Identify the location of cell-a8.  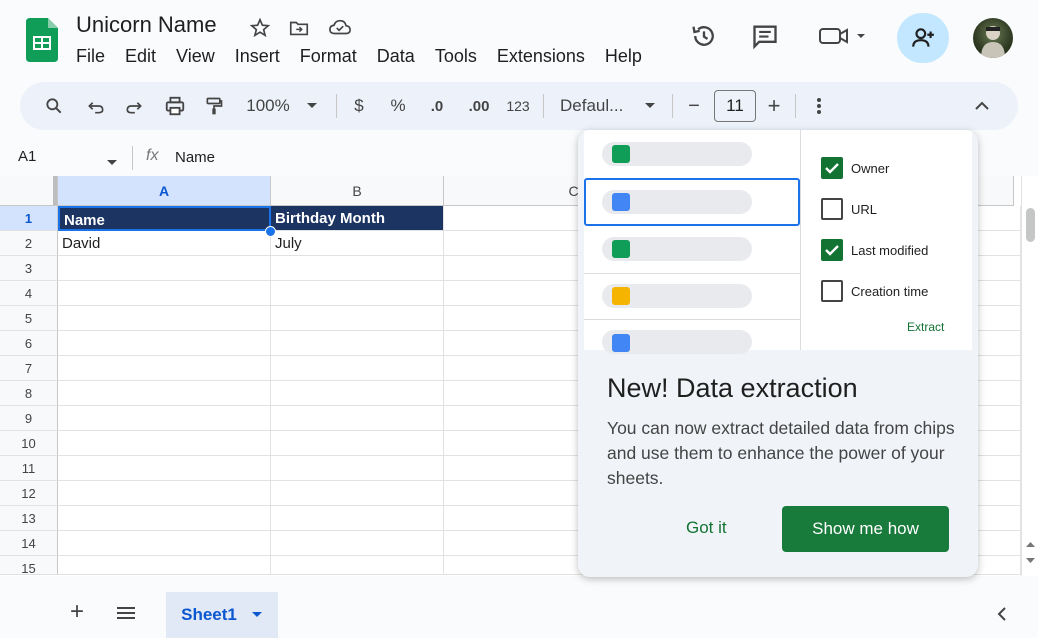
(164, 393).